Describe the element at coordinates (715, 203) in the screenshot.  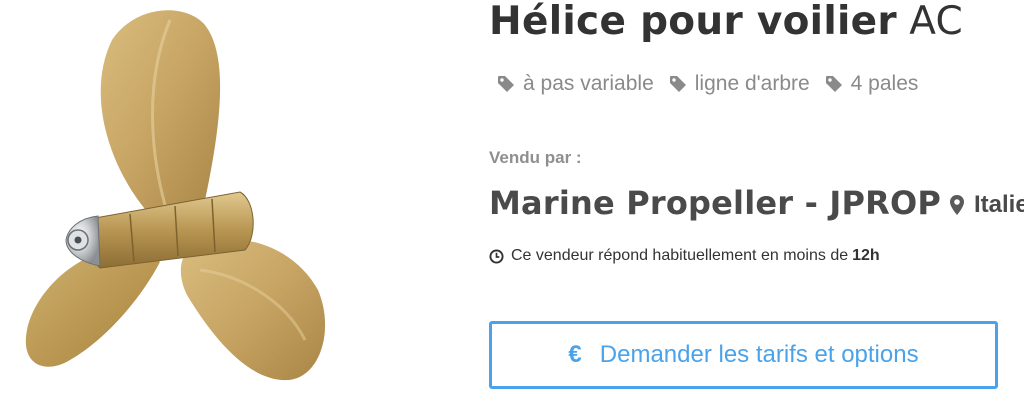
I see `seller-name-link: Marine Propeller - JPROP` at that location.